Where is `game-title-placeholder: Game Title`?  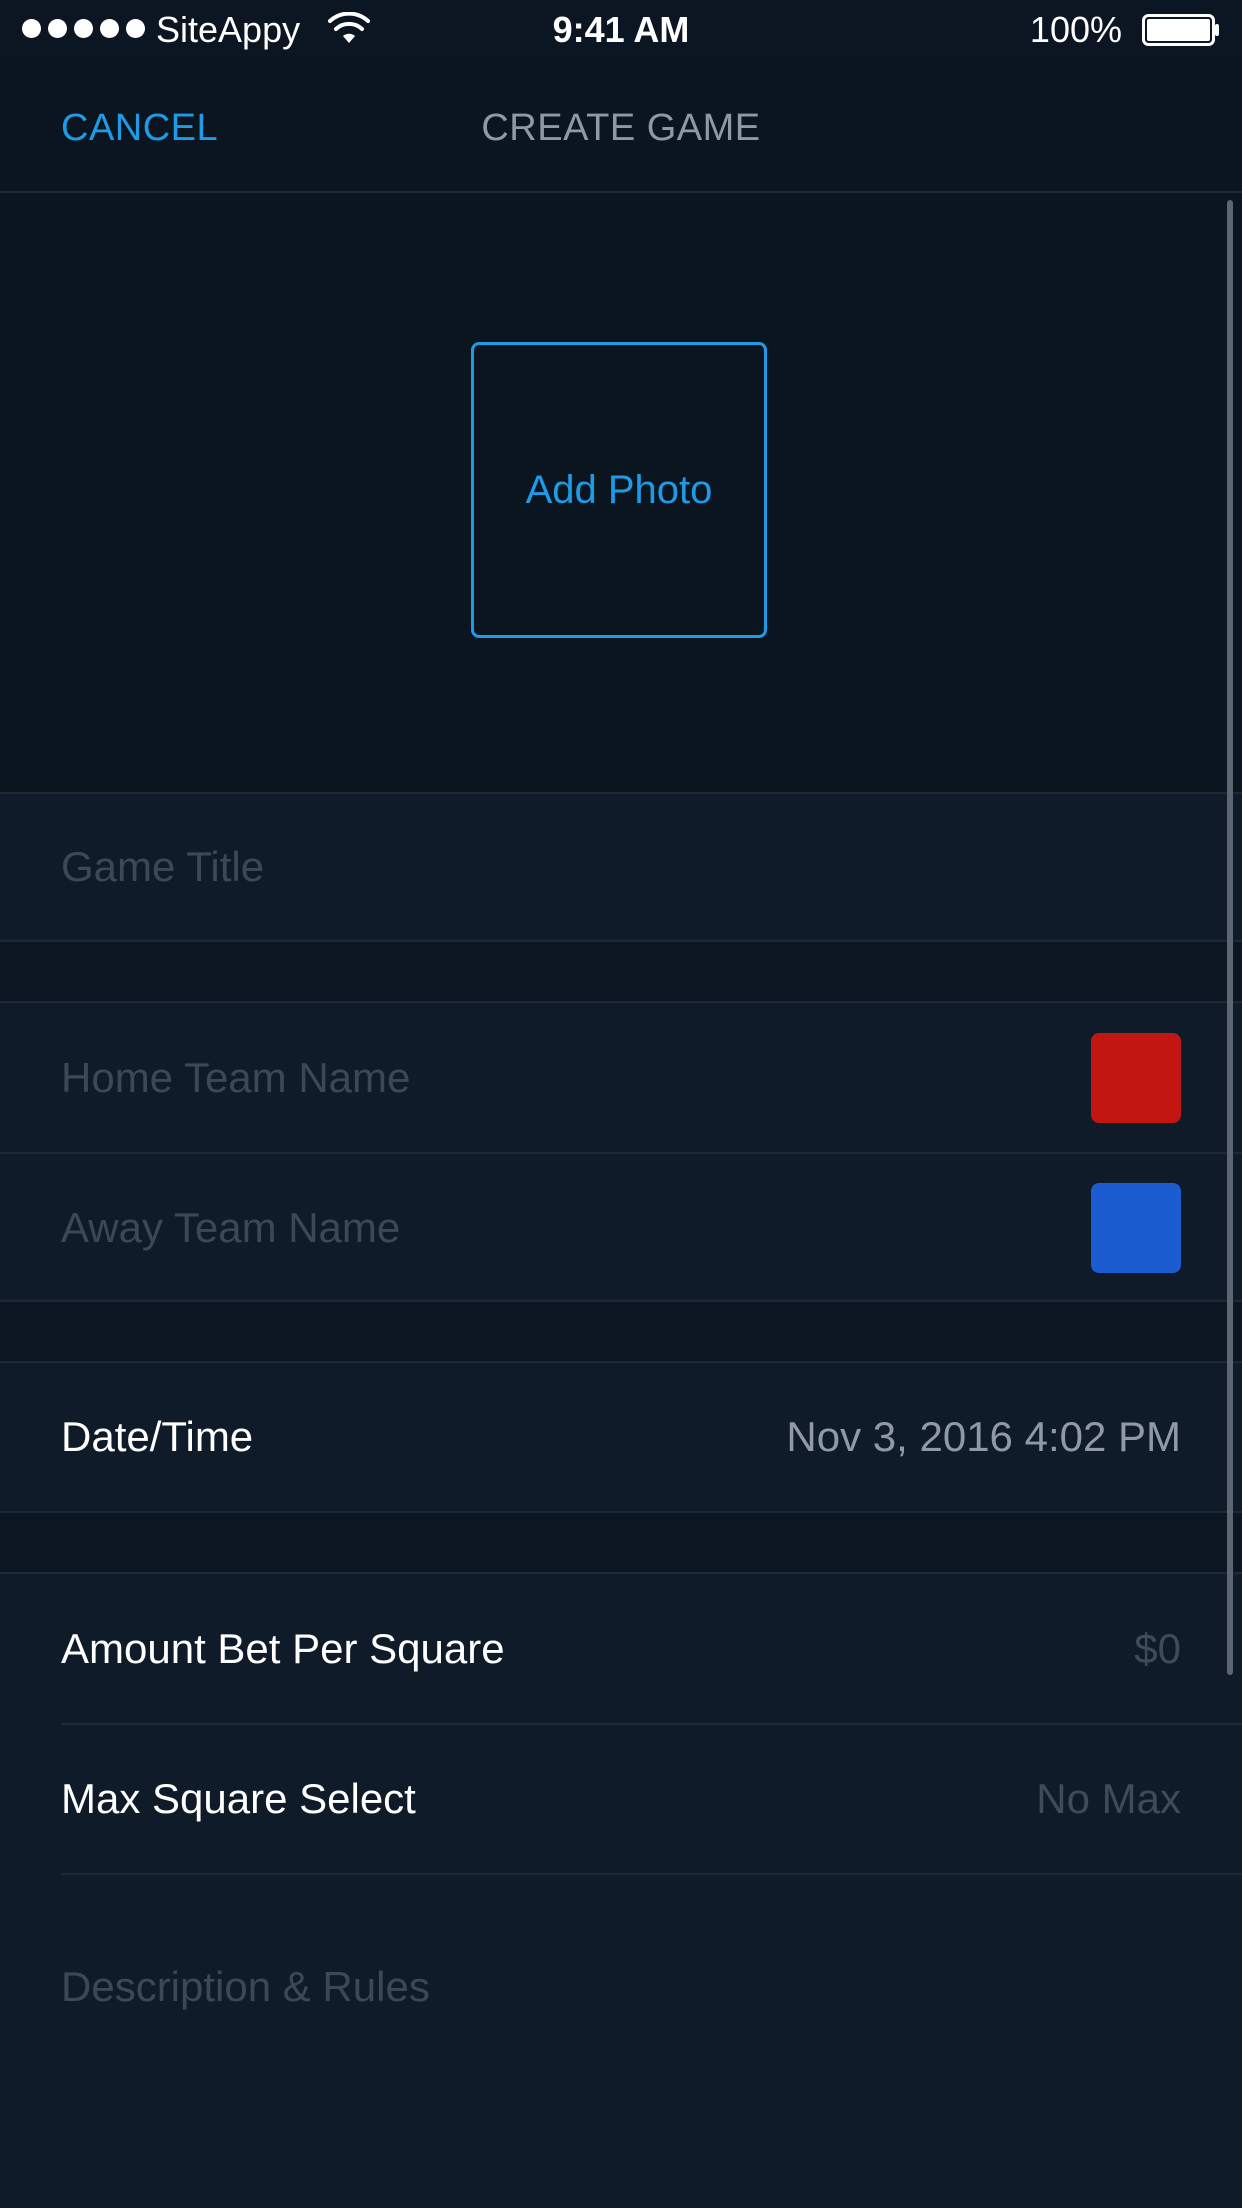
game-title-placeholder: Game Title is located at coordinates (163, 866).